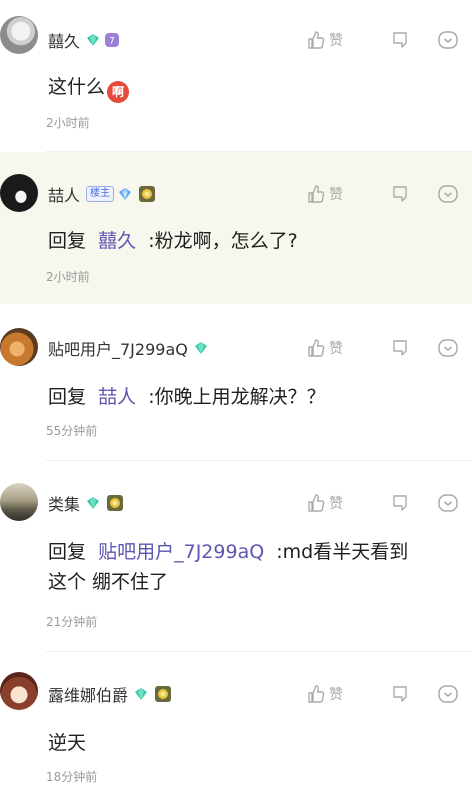 The image size is (472, 800). What do you see at coordinates (67, 743) in the screenshot?
I see `comment-text: 逆天` at bounding box center [67, 743].